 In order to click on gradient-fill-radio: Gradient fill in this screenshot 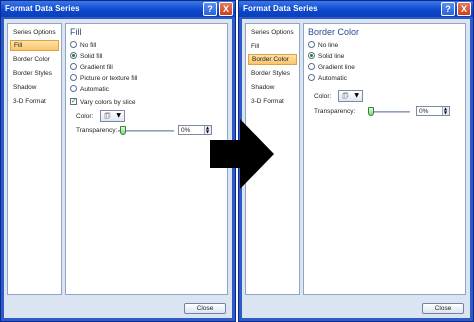, I will do `click(91, 67)`.